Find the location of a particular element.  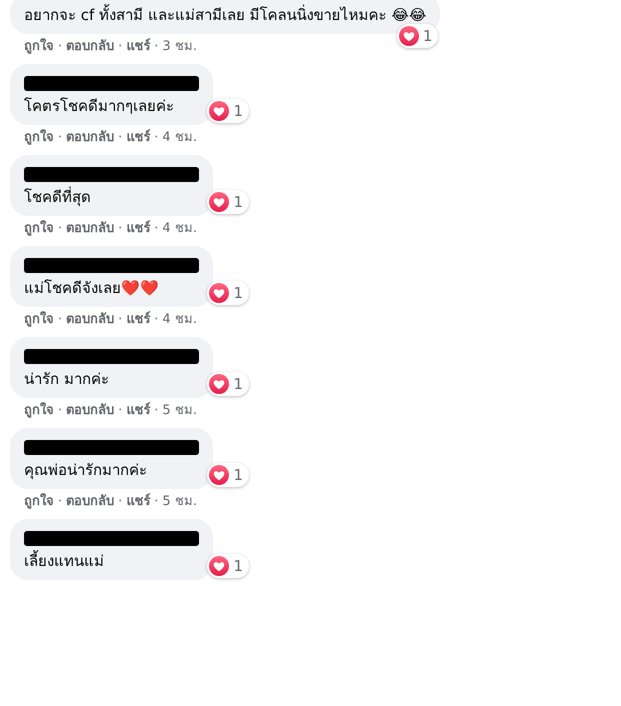

comment-text: อยากจะ cf ทั้งสามี และแม่สามีเลย มีโคลนนิ่งขายไหมคะ 😂😂 is located at coordinates (225, 14).